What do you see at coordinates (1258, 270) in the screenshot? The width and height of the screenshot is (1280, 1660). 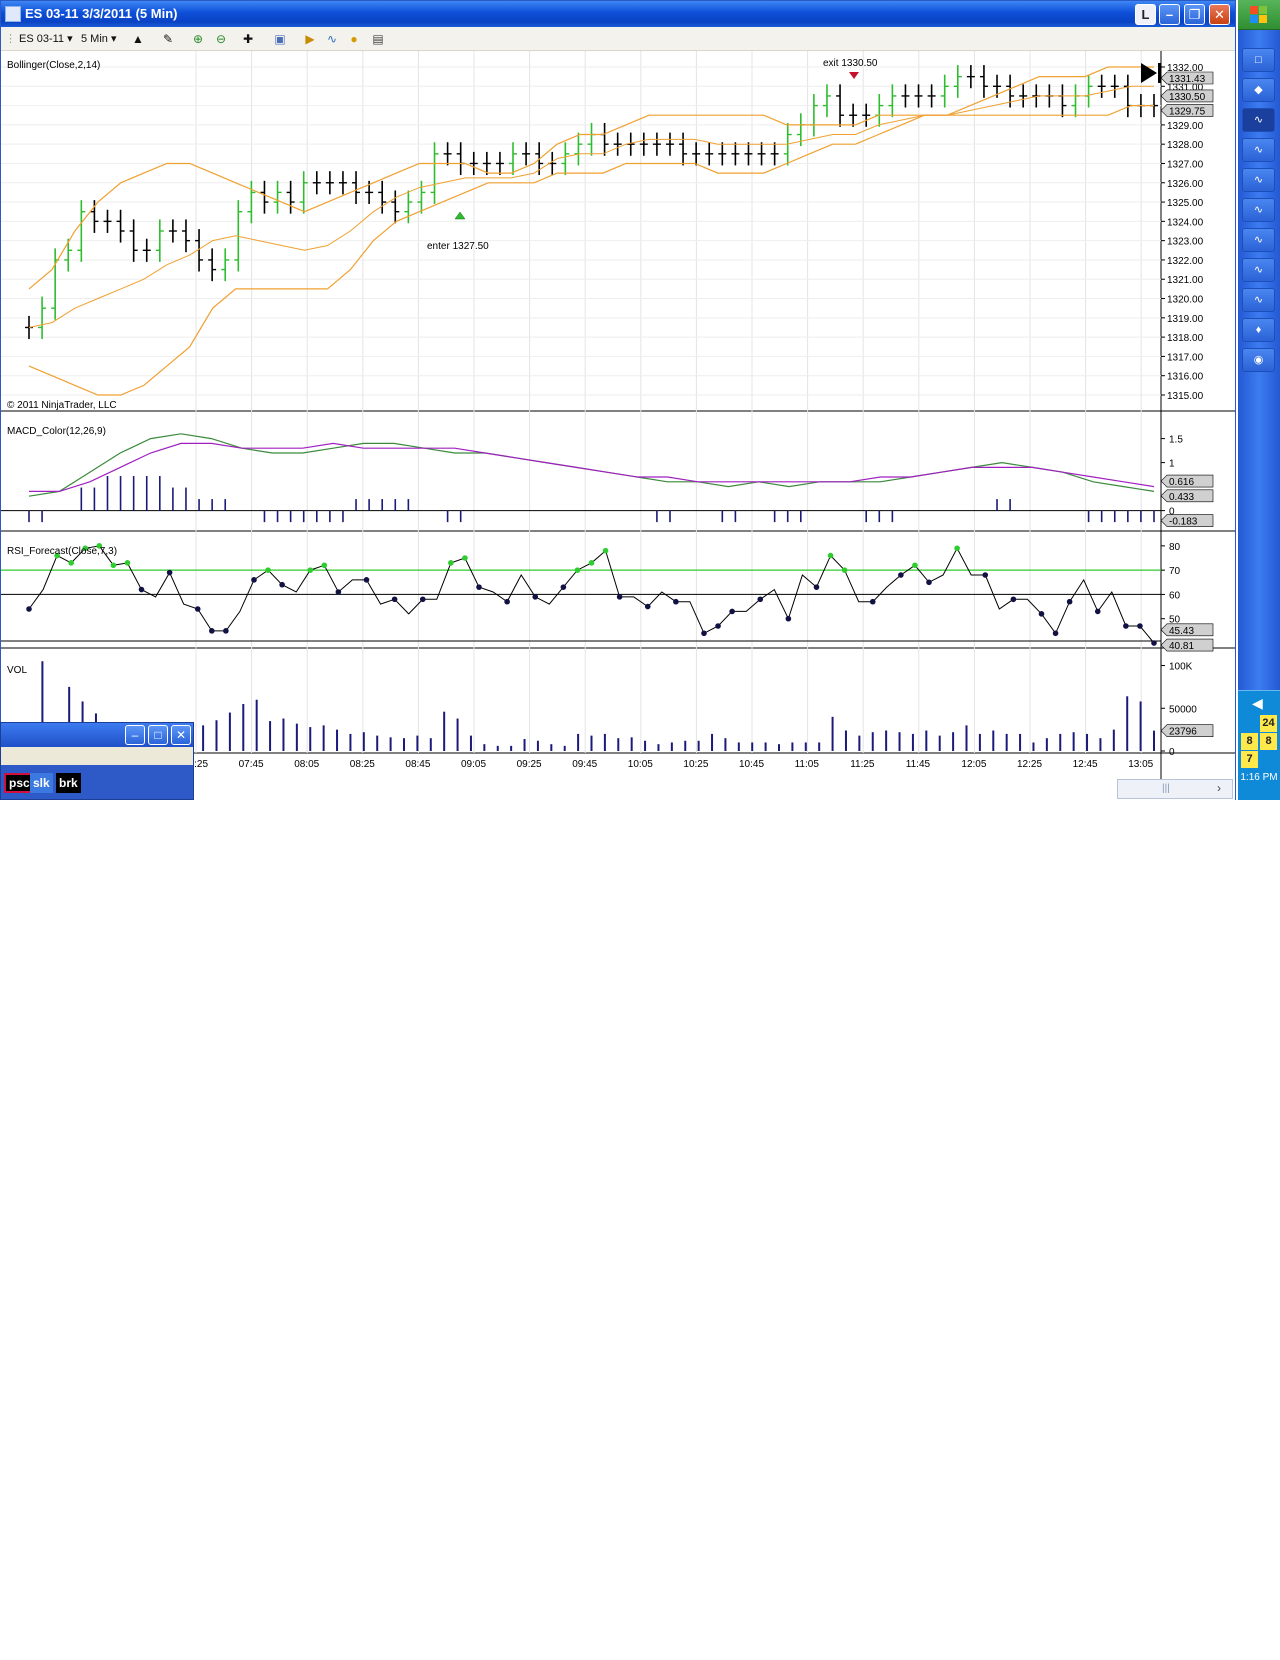 I see `task-item-chart-6: ∿` at bounding box center [1258, 270].